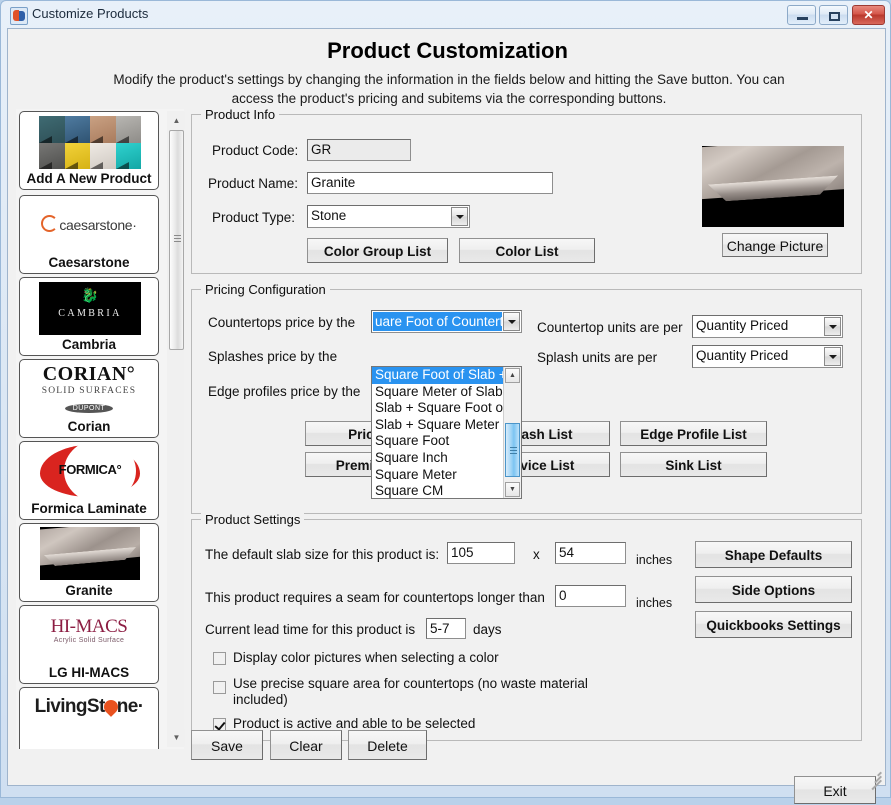 This screenshot has height=805, width=891. I want to click on page-title: Product Customization, so click(447, 50).